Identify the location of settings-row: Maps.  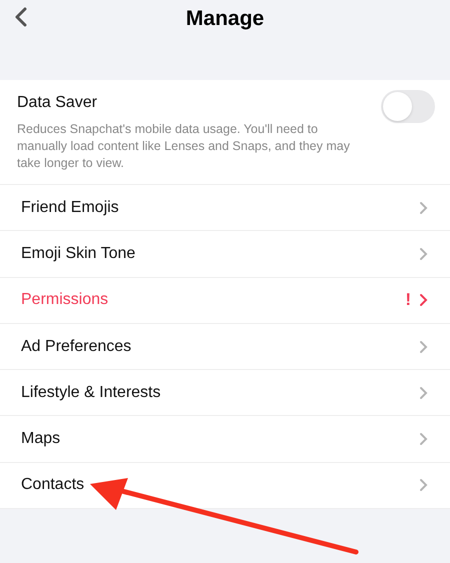
(225, 439).